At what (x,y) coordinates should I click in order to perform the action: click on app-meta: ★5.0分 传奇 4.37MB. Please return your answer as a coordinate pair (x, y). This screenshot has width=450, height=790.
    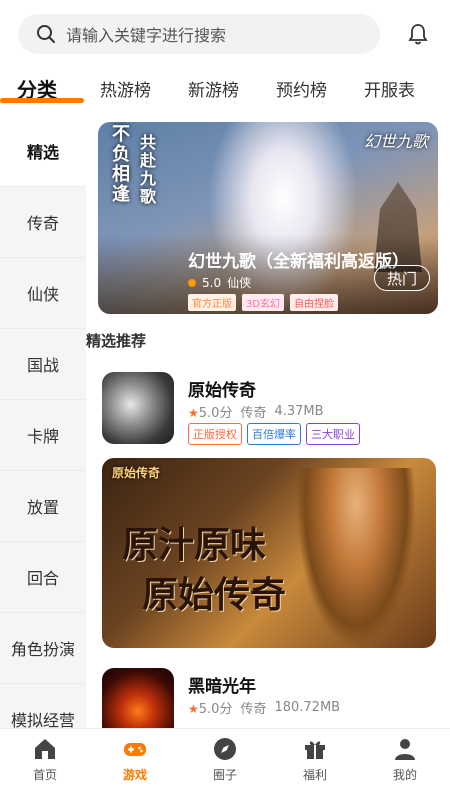
    Looking at the image, I should click on (256, 411).